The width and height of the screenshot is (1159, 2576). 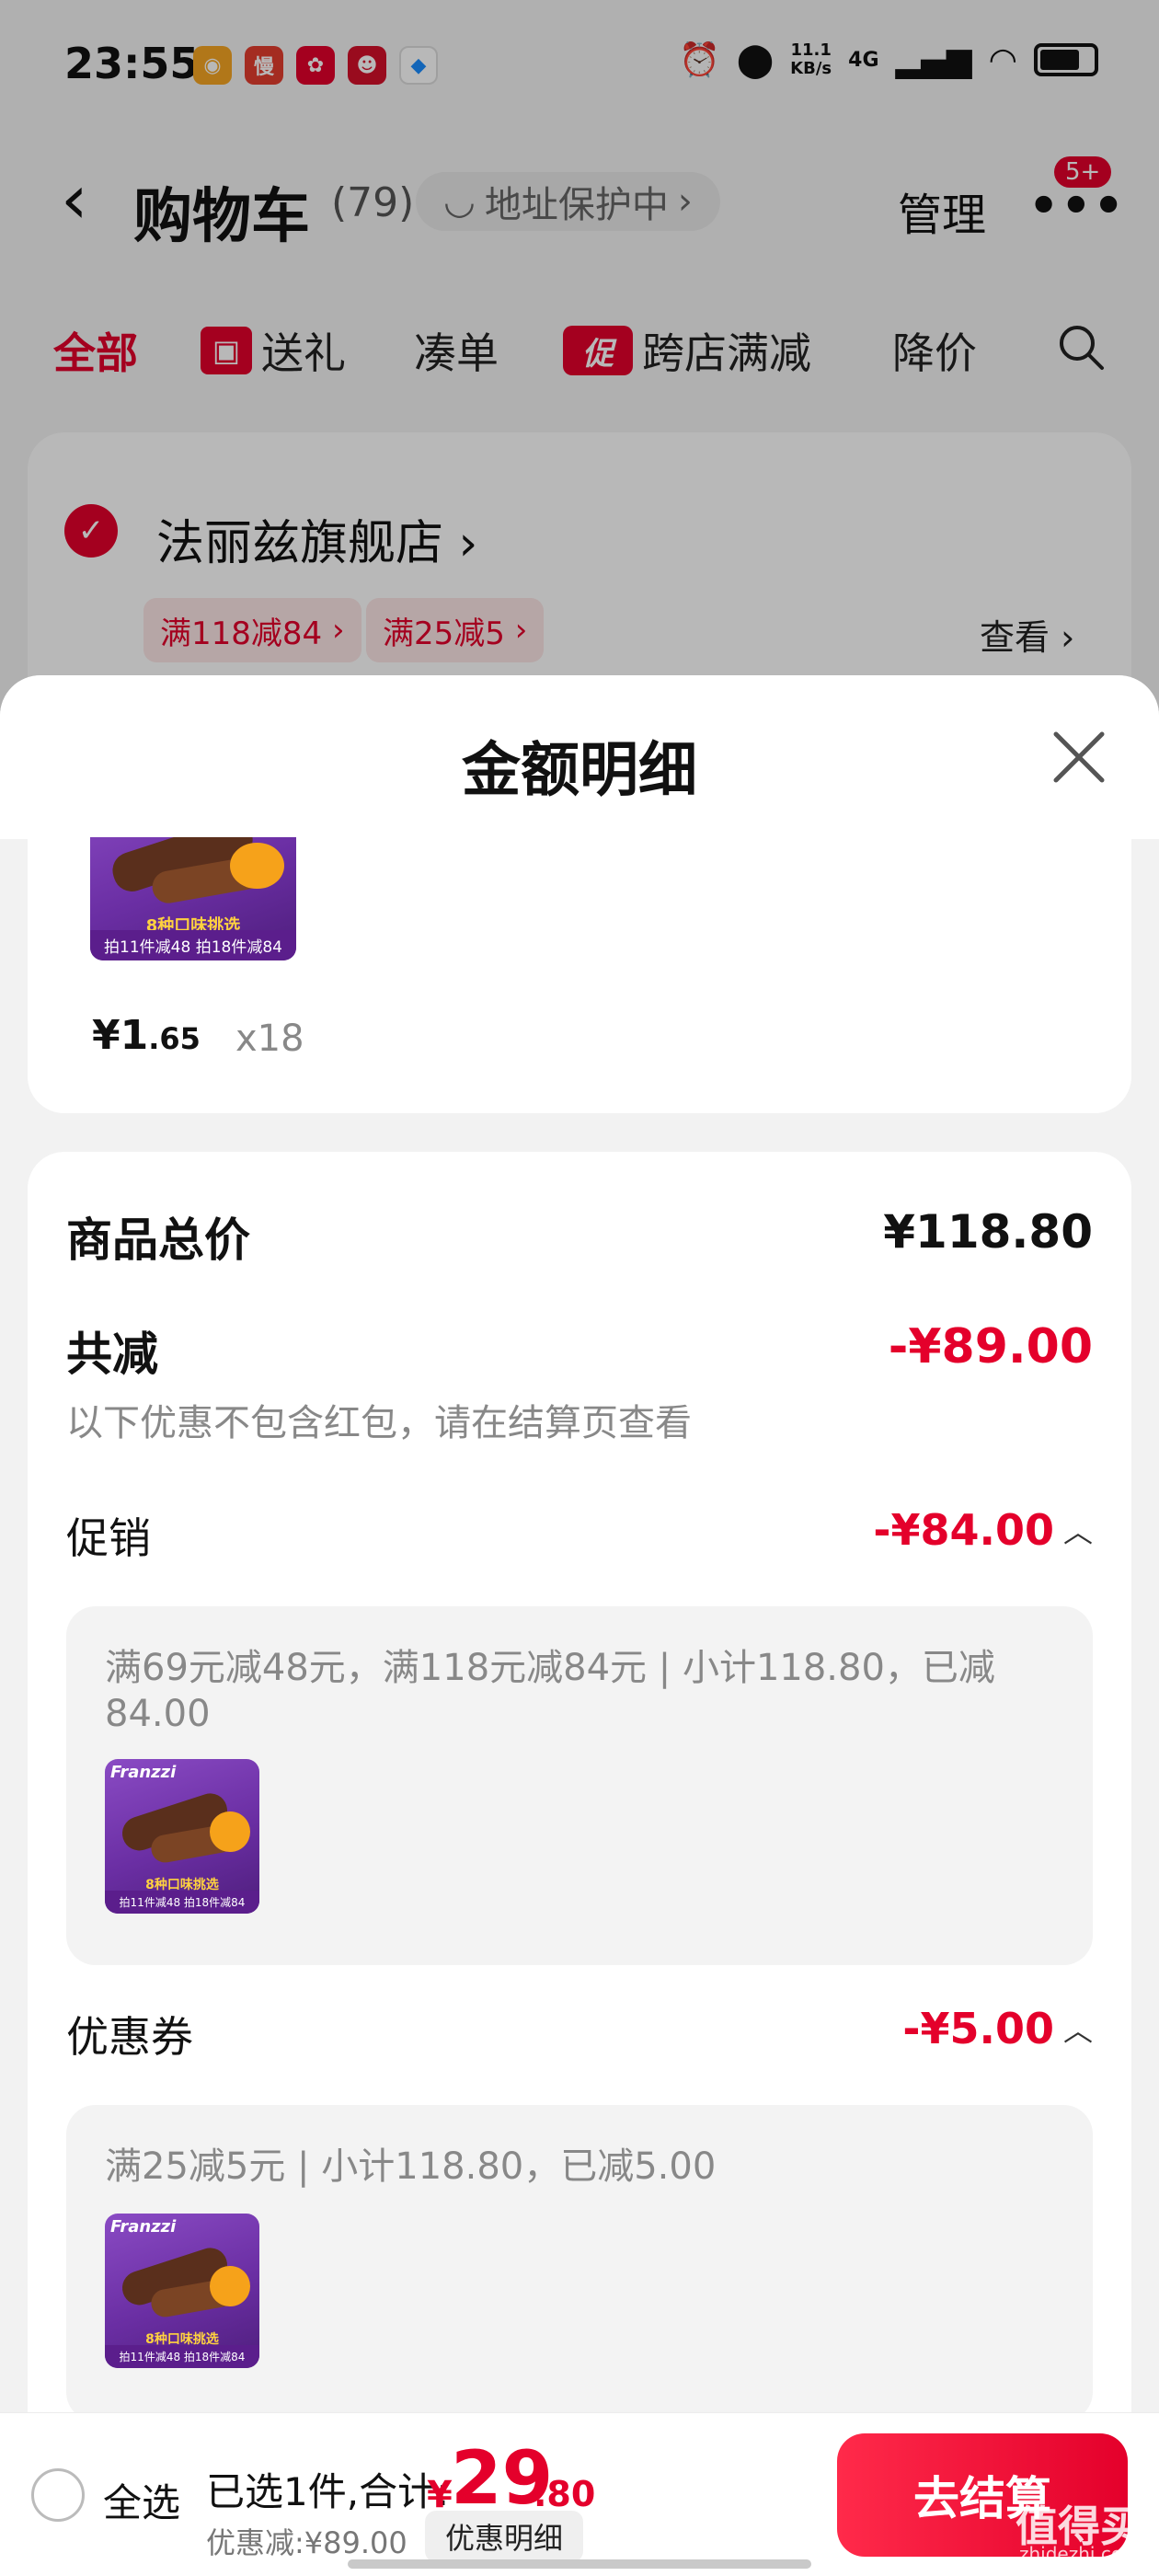 What do you see at coordinates (129, 2037) in the screenshot?
I see `coupon-label: 优惠券` at bounding box center [129, 2037].